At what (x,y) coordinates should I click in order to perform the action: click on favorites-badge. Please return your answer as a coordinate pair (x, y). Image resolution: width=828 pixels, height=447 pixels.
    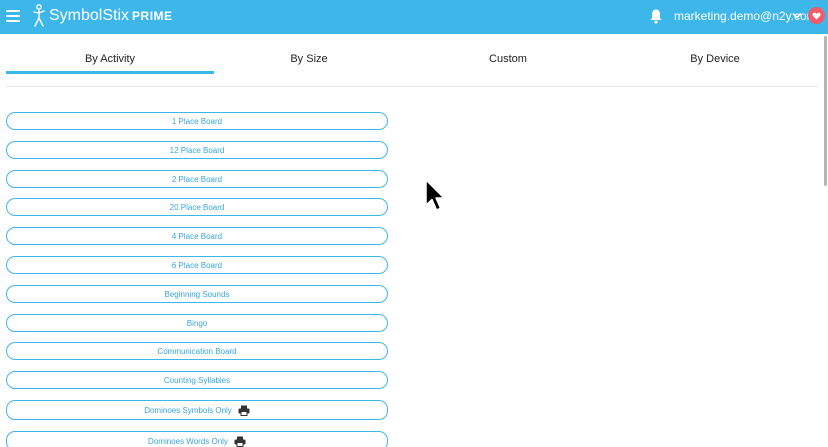
    Looking at the image, I should click on (816, 15).